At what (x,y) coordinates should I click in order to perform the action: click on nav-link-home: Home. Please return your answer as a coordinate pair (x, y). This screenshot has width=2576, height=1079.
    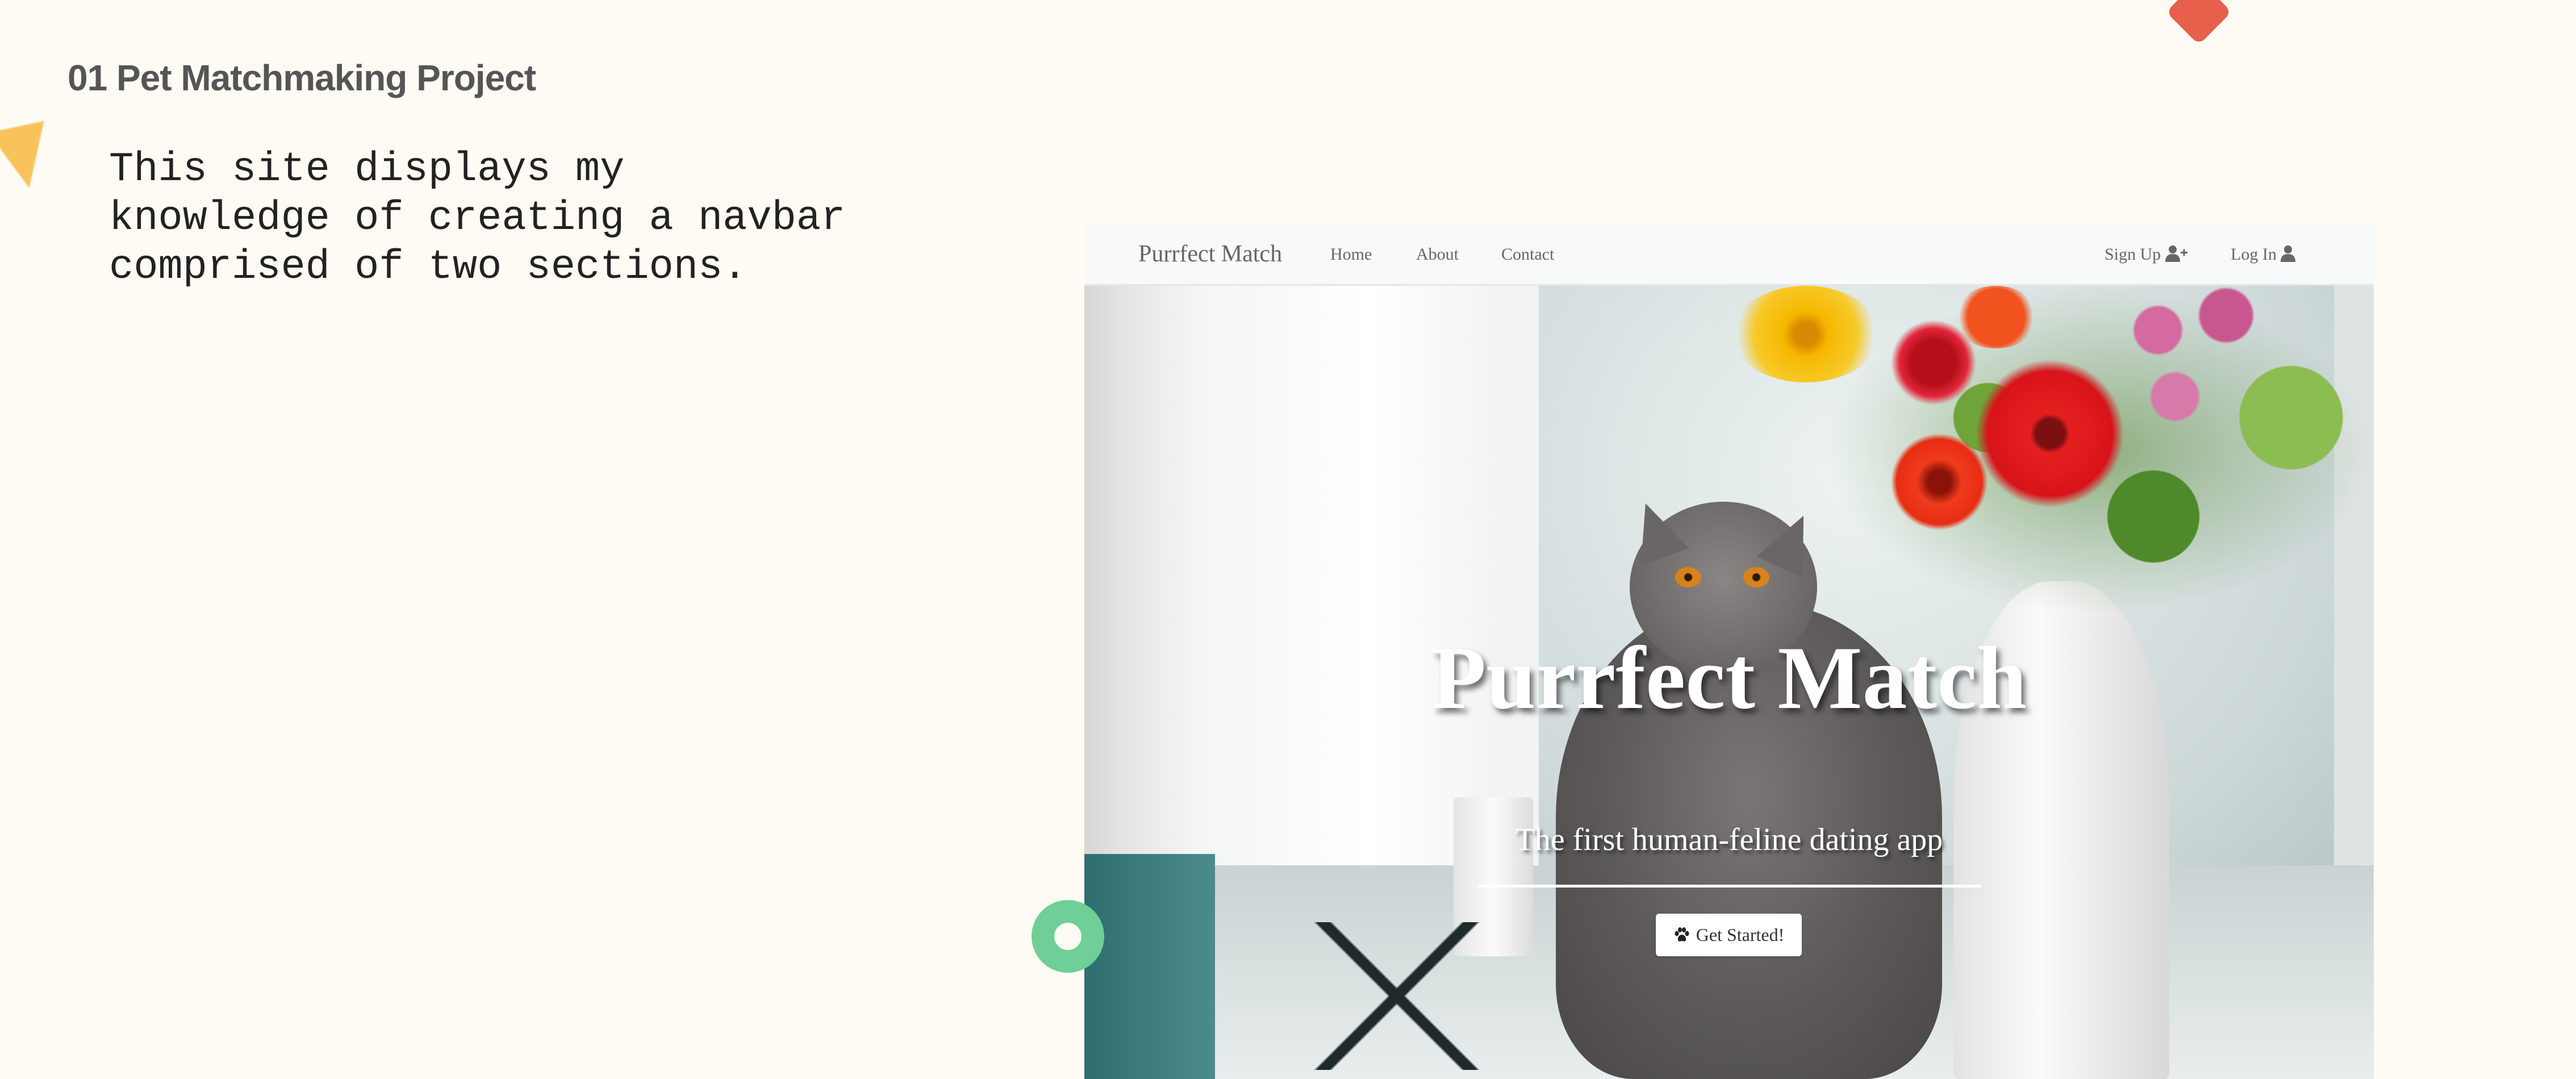
    Looking at the image, I should click on (1351, 254).